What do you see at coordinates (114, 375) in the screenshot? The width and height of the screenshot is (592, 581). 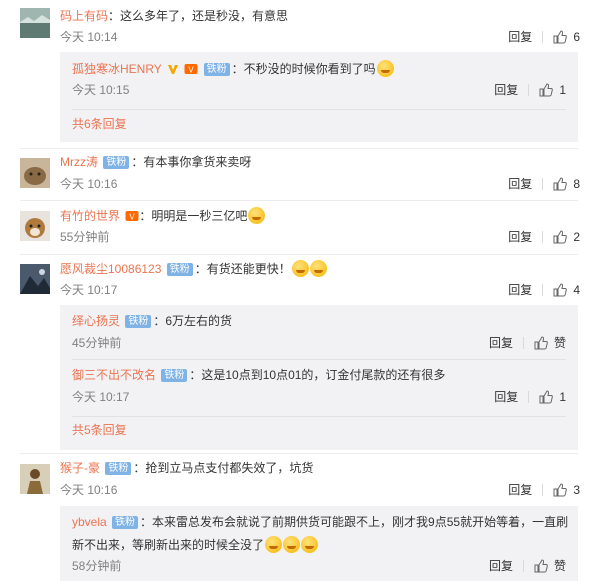 I see `username: 御三不出不改名` at bounding box center [114, 375].